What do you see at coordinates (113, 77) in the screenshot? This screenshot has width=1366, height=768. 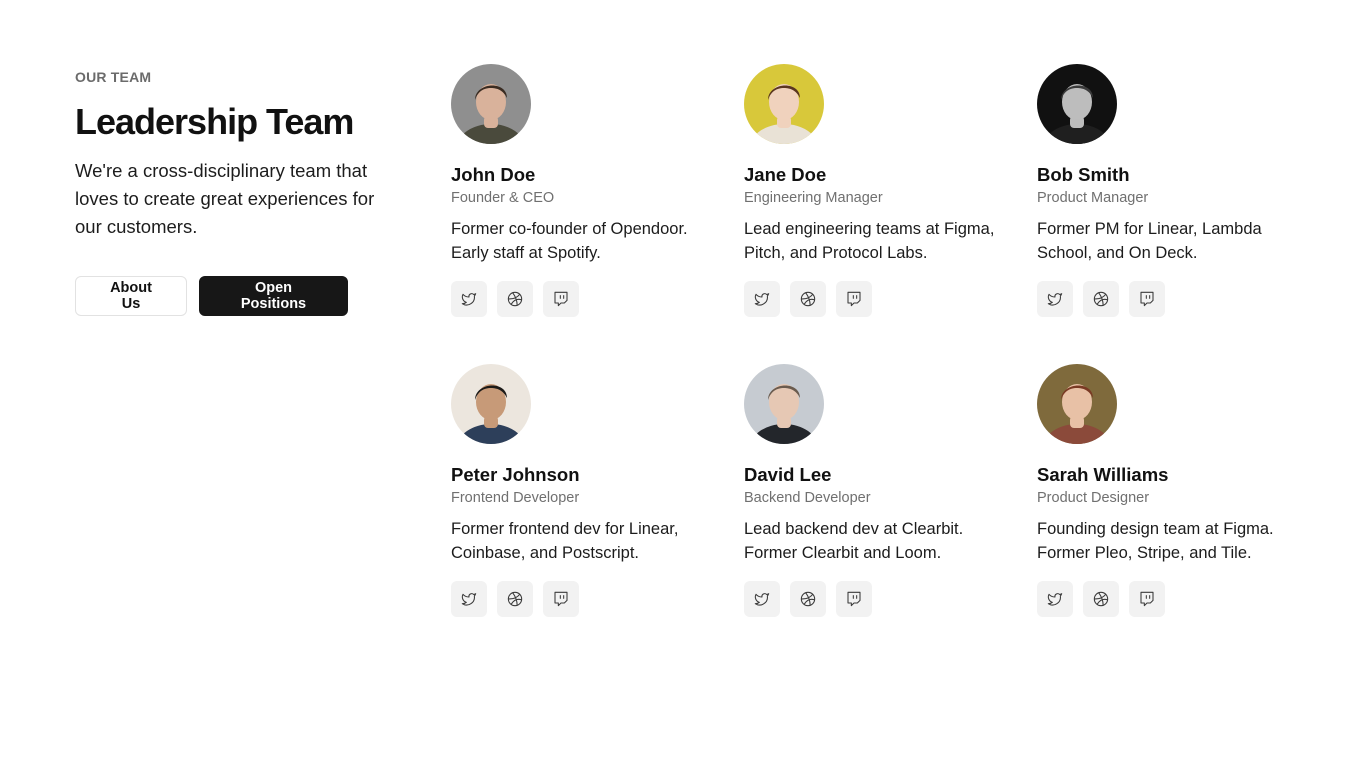 I see `section-eyebrow: OUR TEAM` at bounding box center [113, 77].